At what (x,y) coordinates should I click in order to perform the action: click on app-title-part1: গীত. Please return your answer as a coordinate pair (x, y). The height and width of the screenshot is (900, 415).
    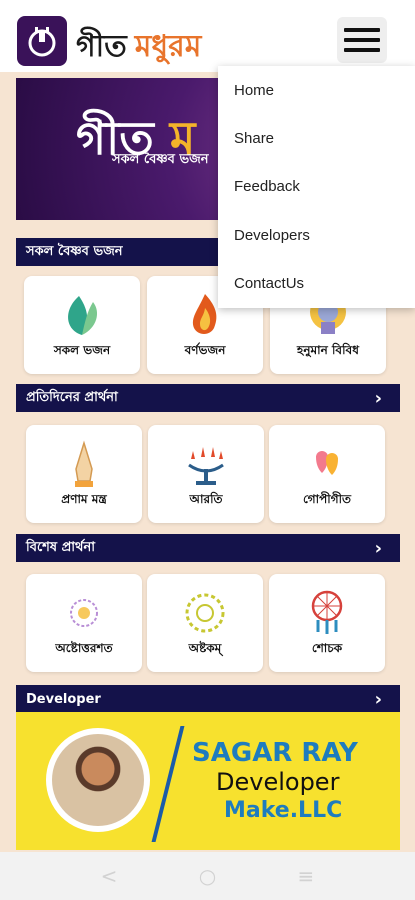
    Looking at the image, I should click on (101, 46).